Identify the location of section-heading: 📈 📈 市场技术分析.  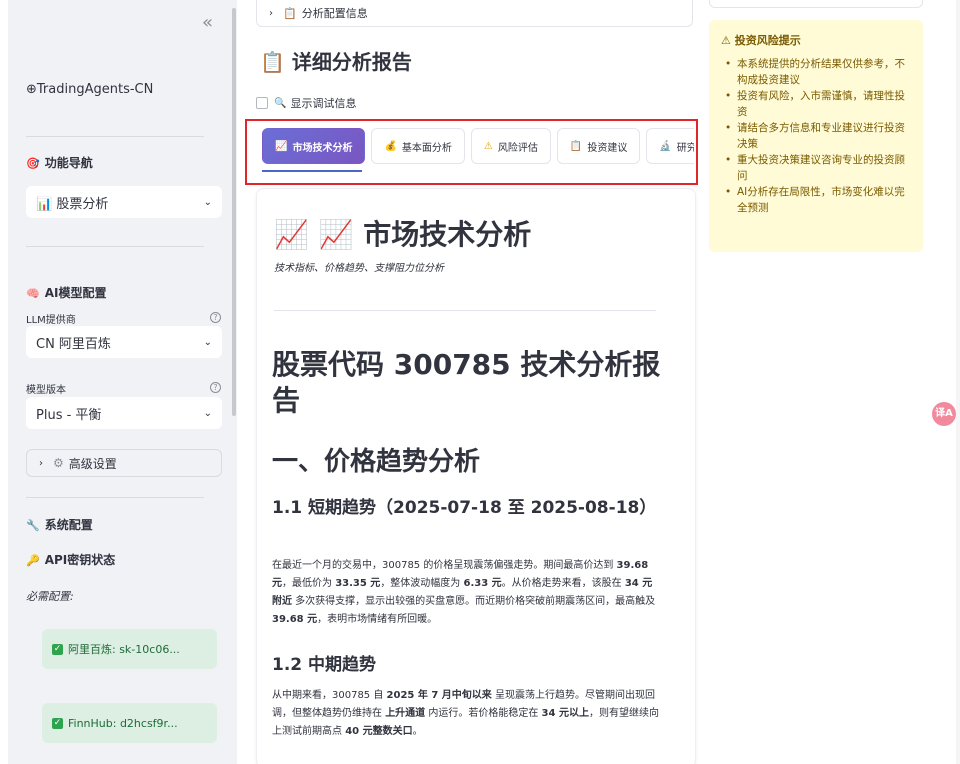
(403, 234).